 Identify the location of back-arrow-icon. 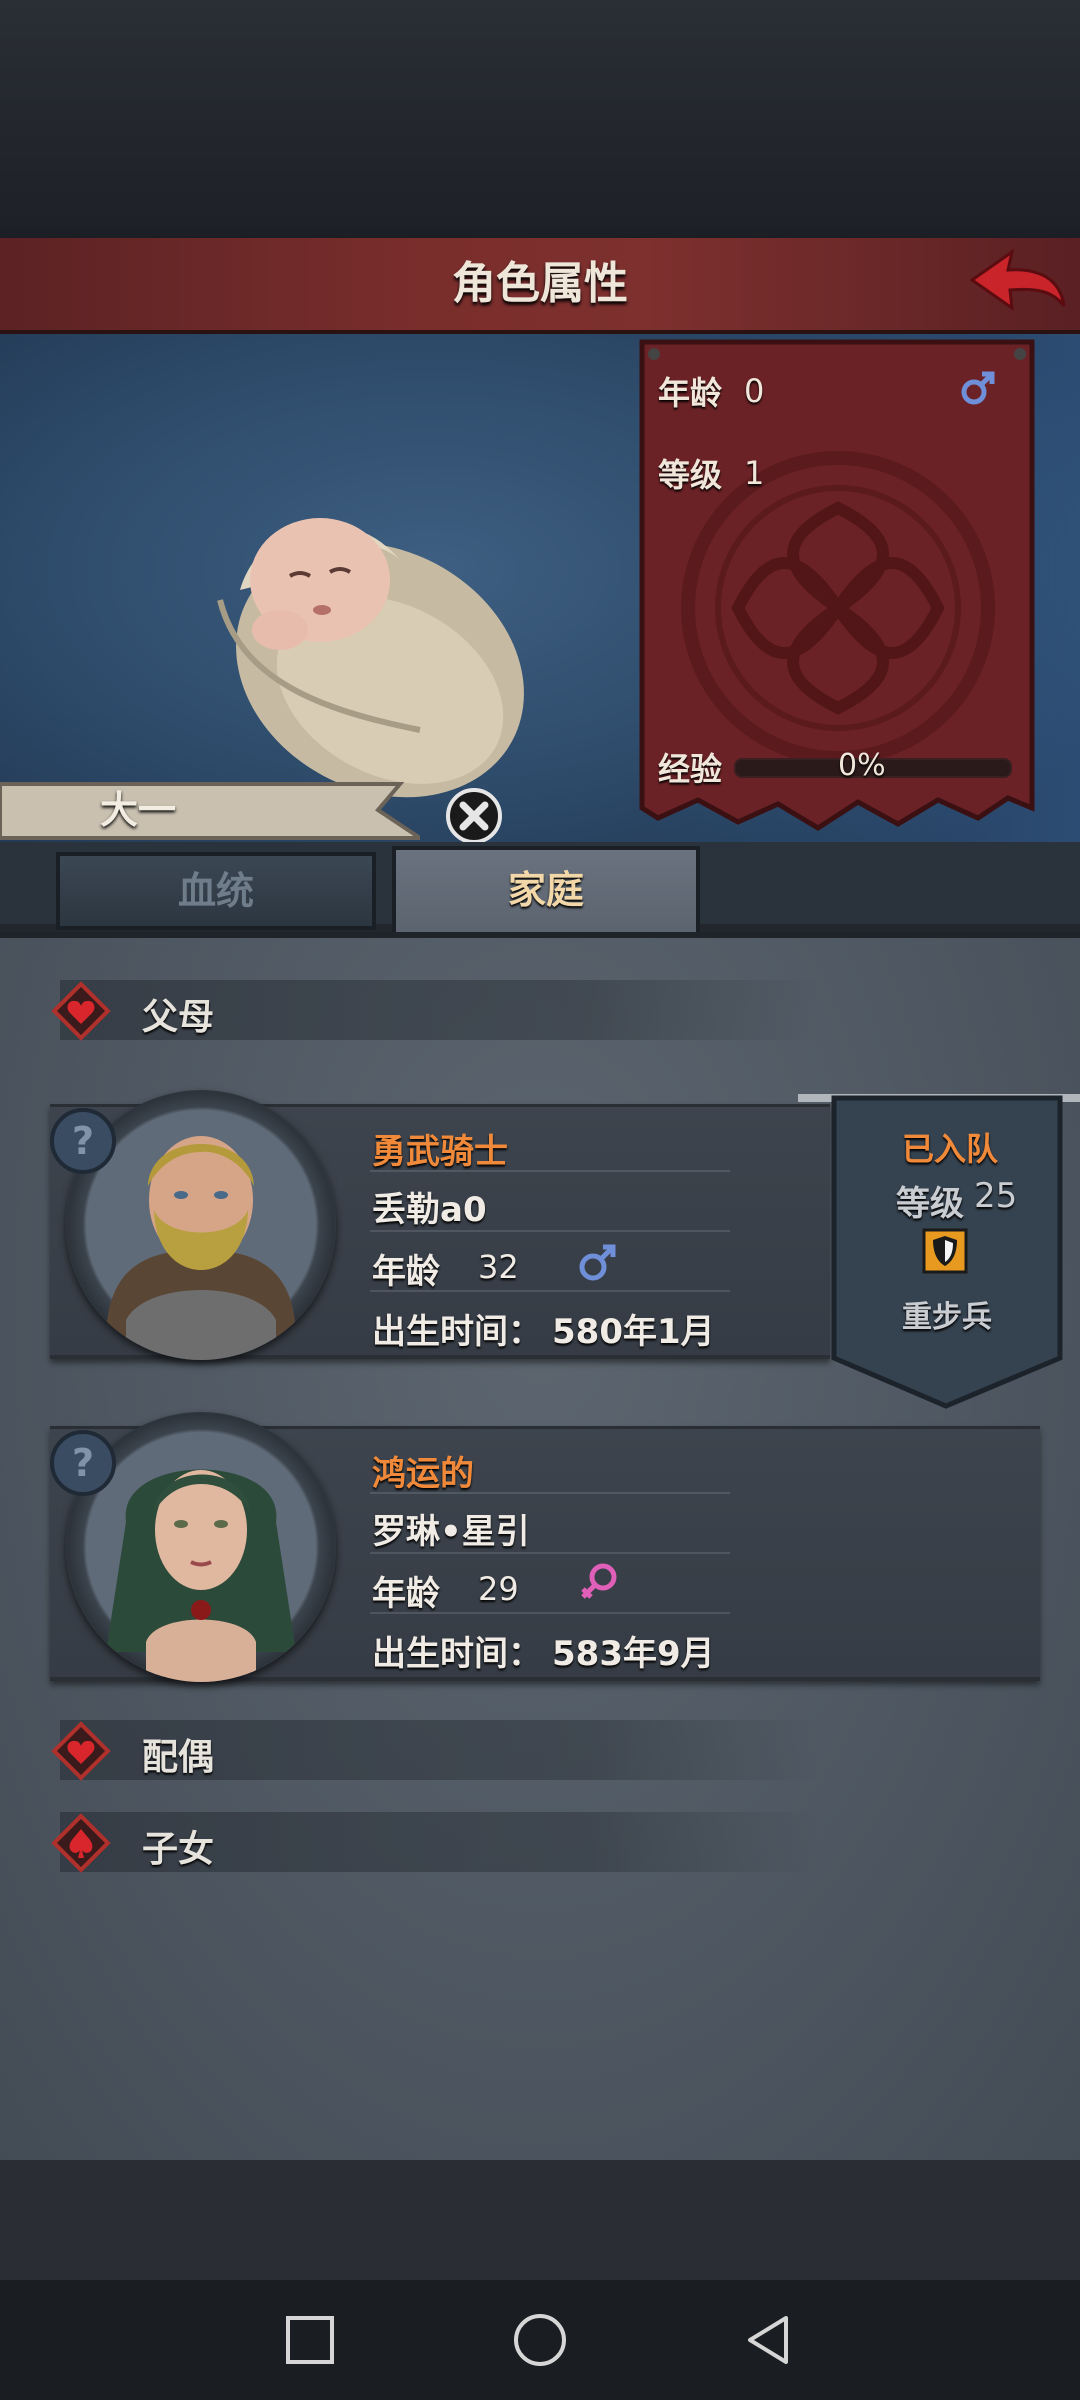
(1017, 280).